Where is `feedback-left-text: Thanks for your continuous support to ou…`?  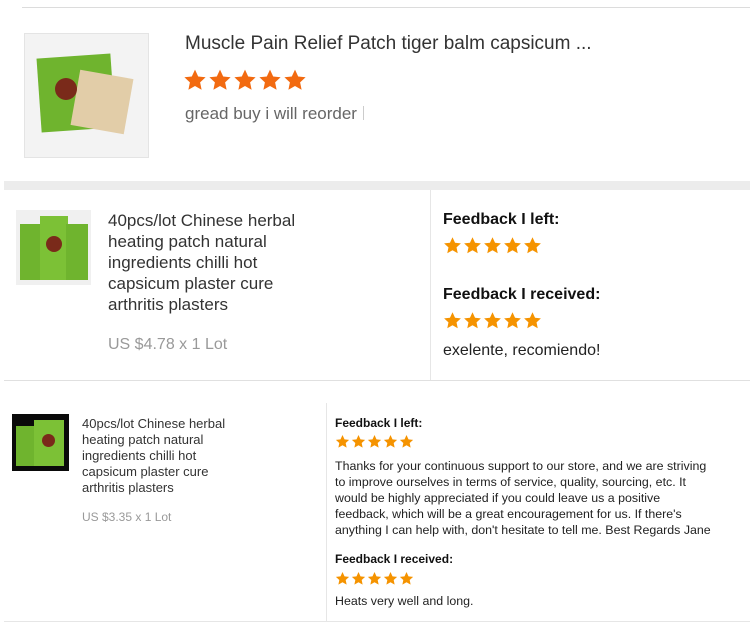 feedback-left-text: Thanks for your continuous support to ou… is located at coordinates (540, 498).